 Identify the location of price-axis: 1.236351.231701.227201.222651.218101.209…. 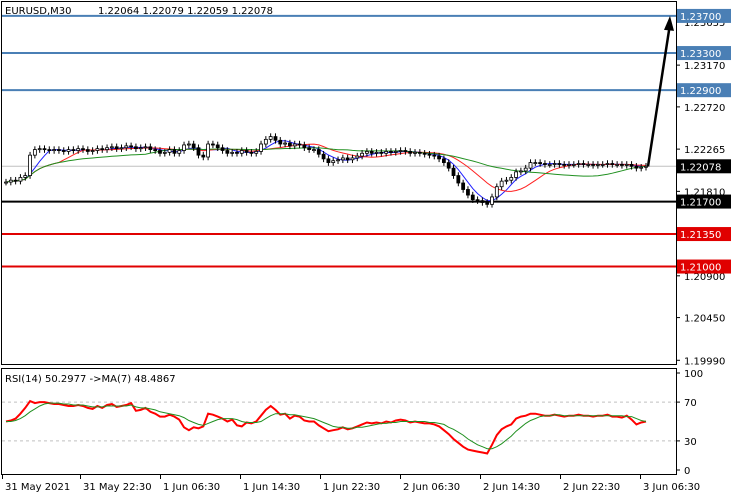
(700, 192).